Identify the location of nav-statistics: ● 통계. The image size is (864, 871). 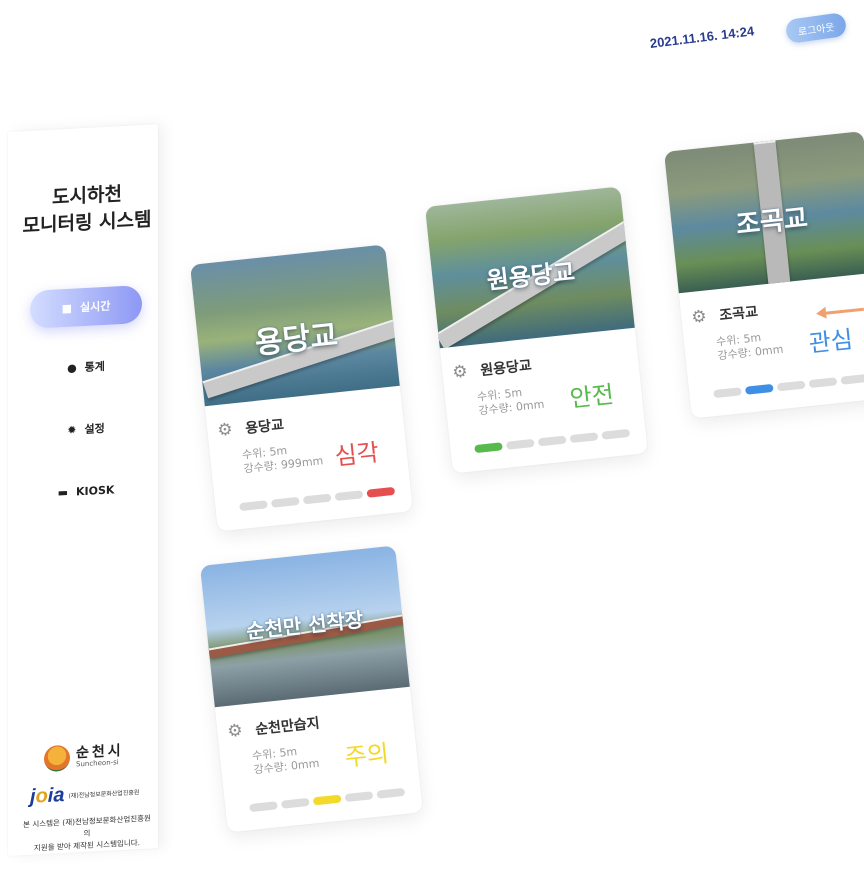
(86, 367).